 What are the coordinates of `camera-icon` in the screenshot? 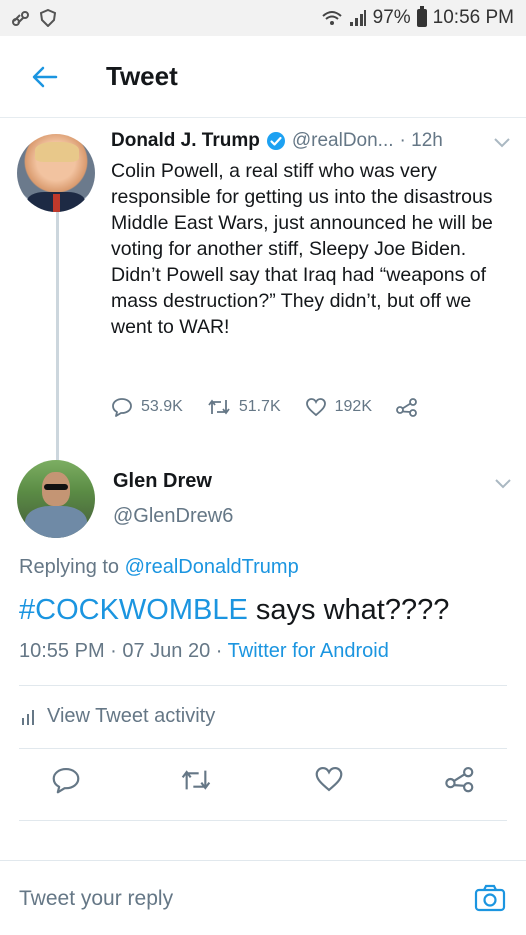 It's located at (490, 898).